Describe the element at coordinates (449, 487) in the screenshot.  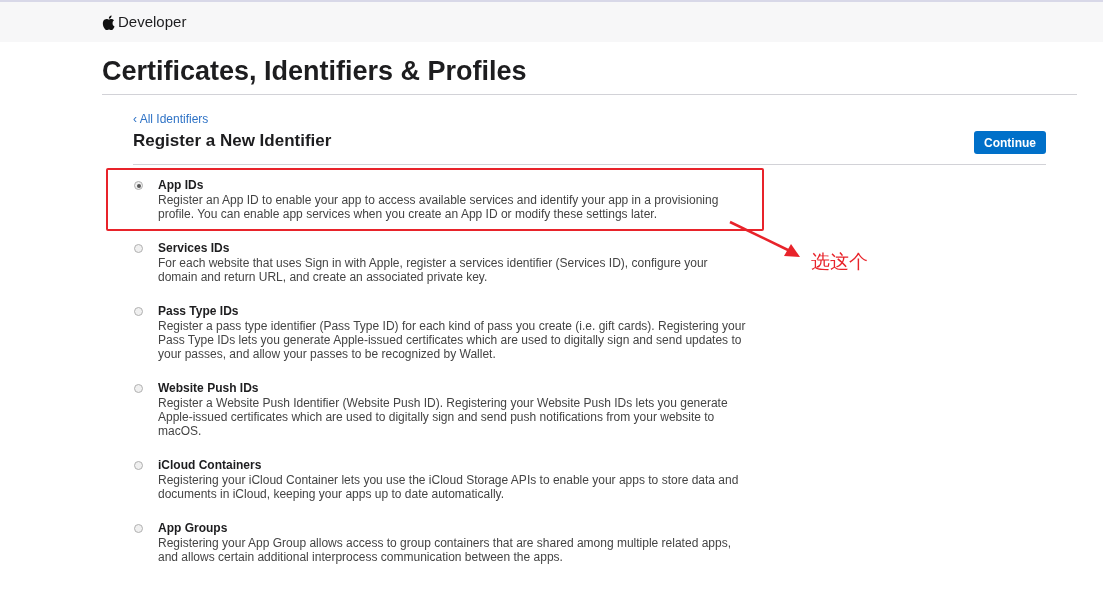
I see `option-description: Registering your iCloud Container lets you use the iCloud Storage APIs to enable your apps to store data and documents in iCloud, keeping your apps up to date automatically.` at that location.